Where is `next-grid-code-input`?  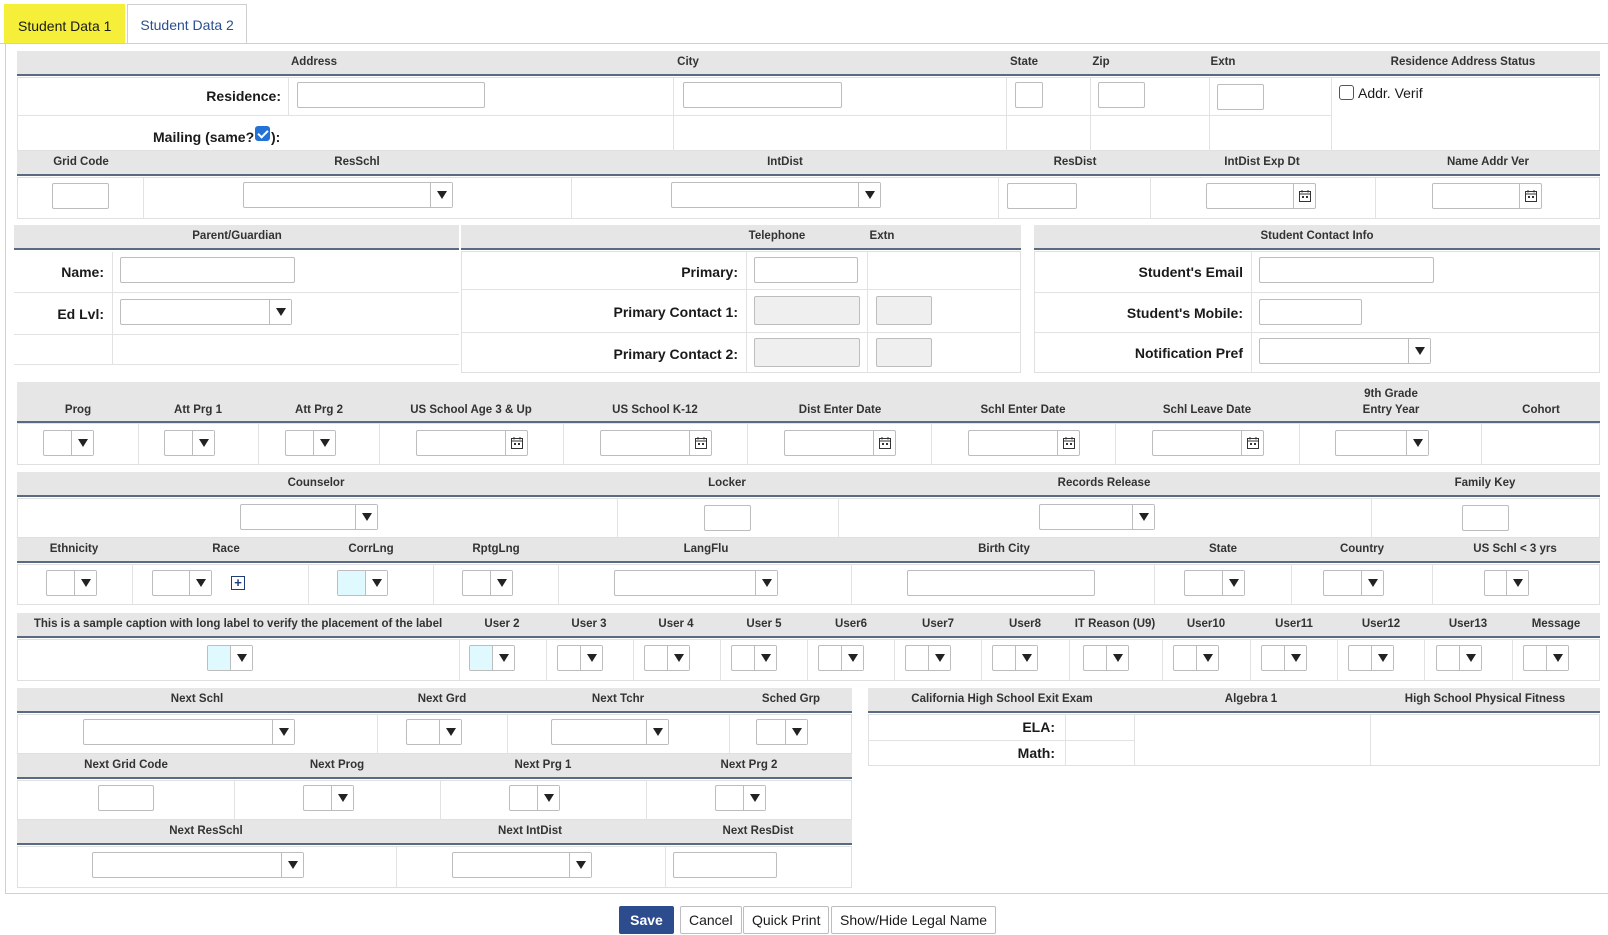 next-grid-code-input is located at coordinates (126, 798).